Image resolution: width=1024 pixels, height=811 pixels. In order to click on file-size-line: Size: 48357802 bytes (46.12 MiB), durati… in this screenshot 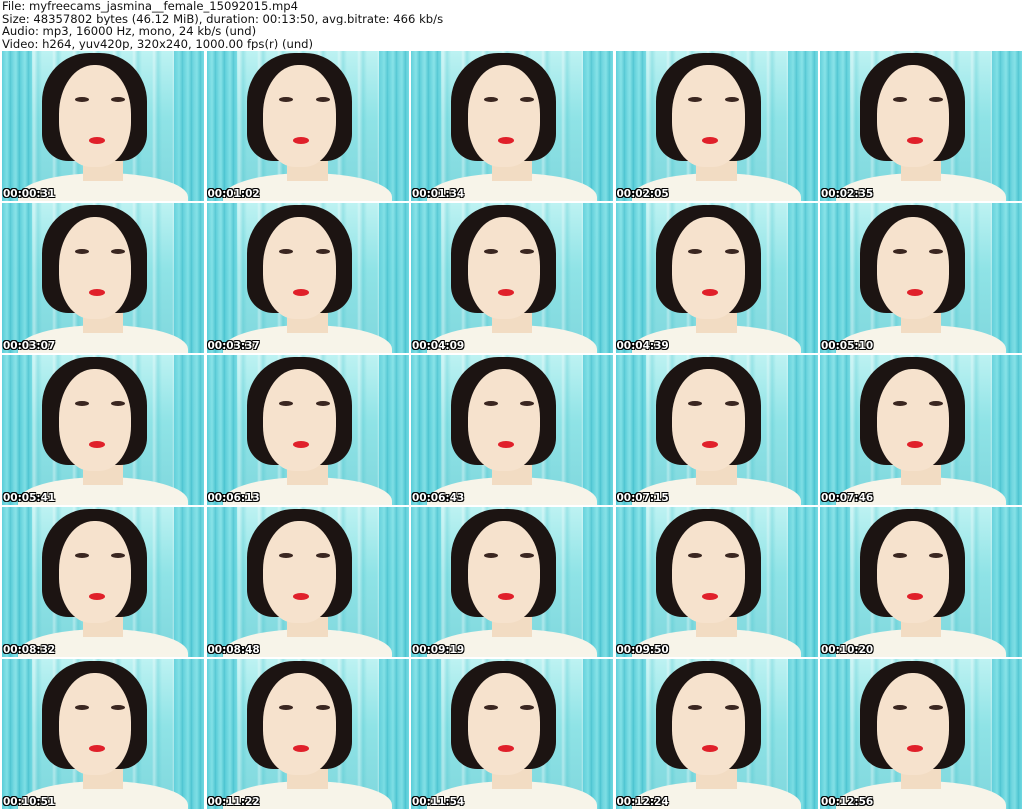, I will do `click(223, 18)`.